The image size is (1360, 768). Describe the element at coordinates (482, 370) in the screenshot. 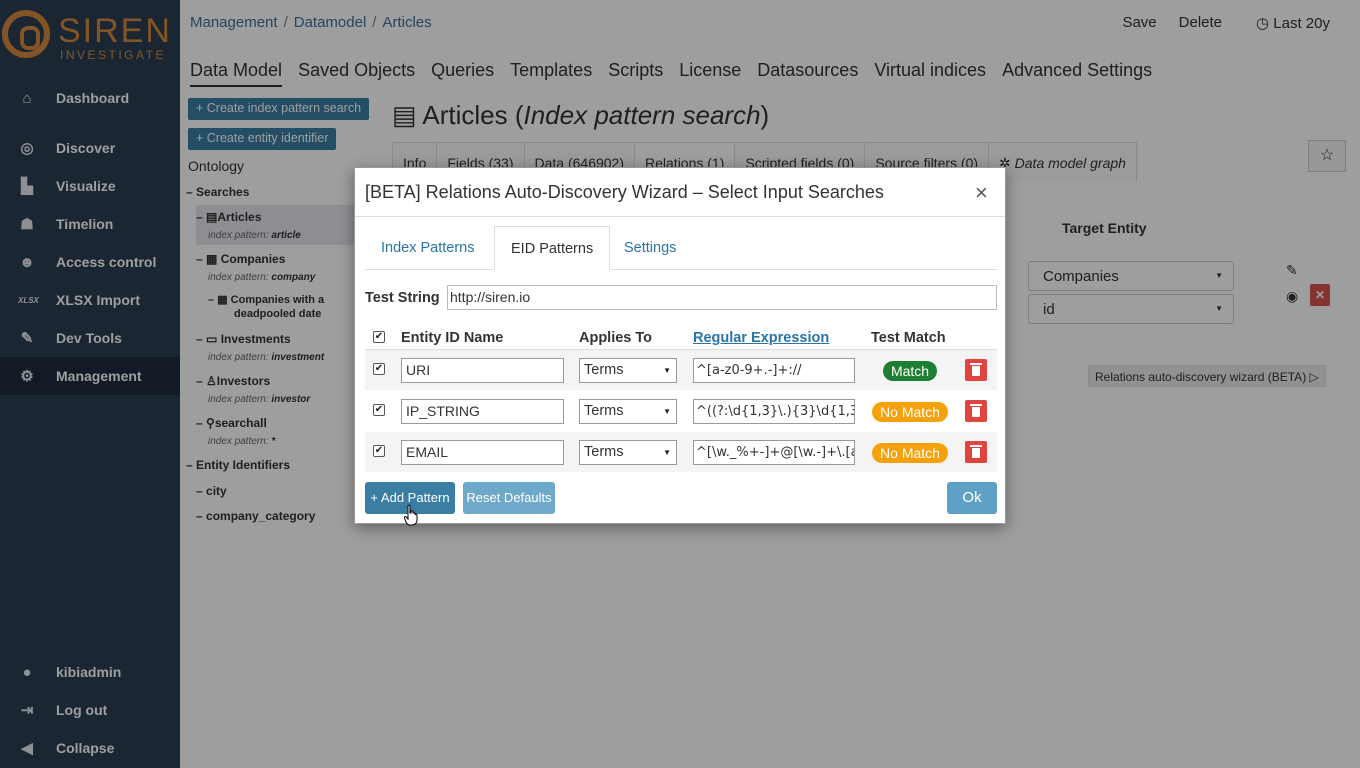

I see `entity-id-name-input: URI` at that location.